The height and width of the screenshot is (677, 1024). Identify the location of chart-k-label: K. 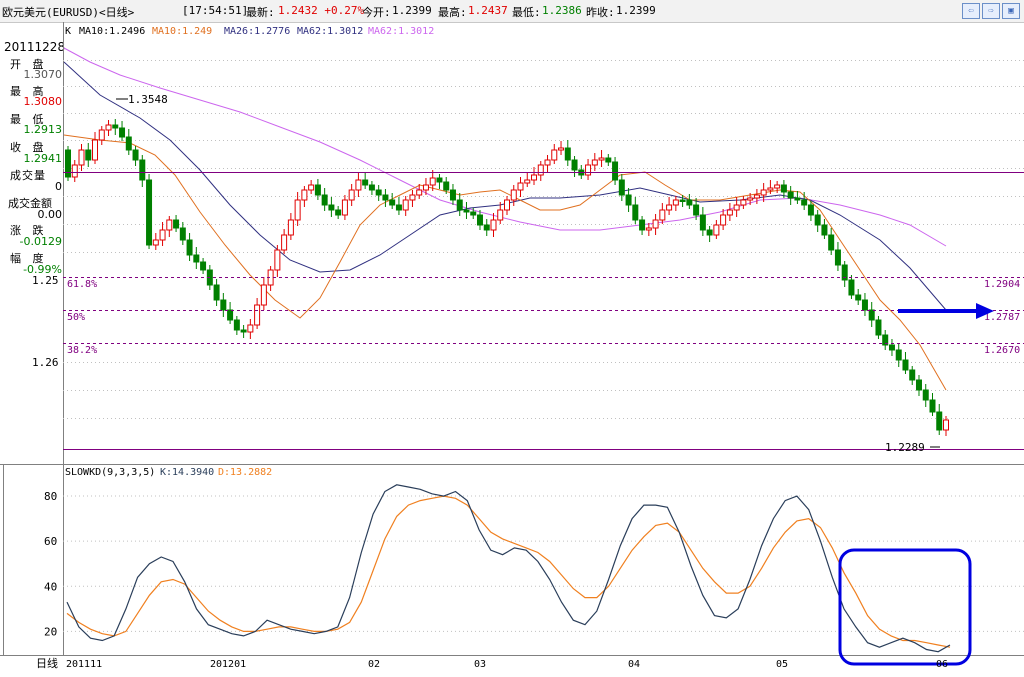
(68, 31).